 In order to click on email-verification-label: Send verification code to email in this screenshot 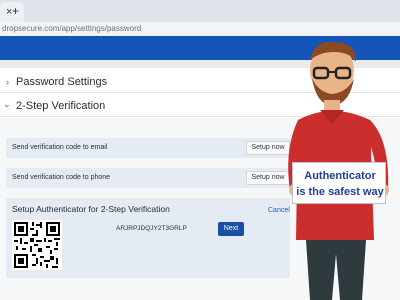, I will do `click(60, 147)`.